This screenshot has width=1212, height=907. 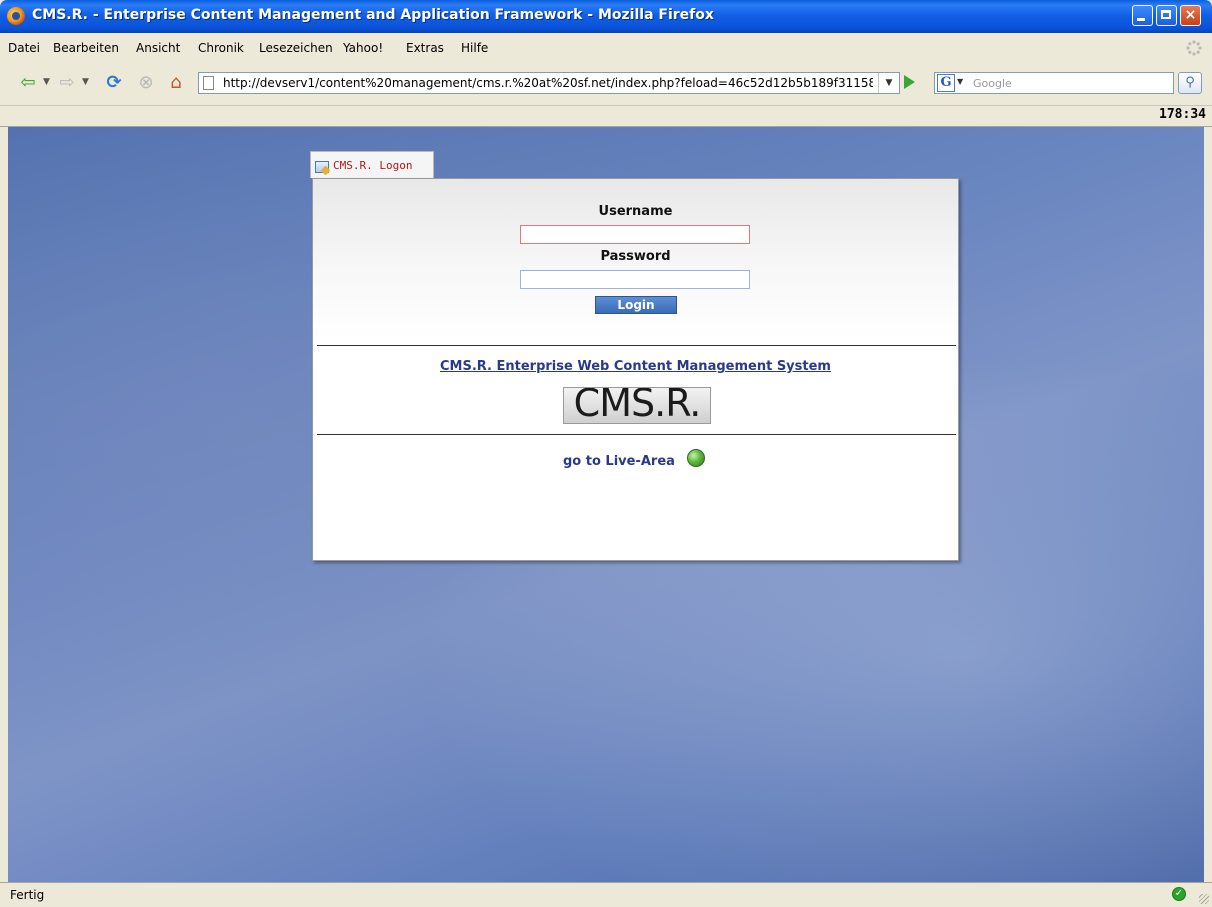 What do you see at coordinates (158, 48) in the screenshot?
I see `menu-item-ansicht: Ansicht` at bounding box center [158, 48].